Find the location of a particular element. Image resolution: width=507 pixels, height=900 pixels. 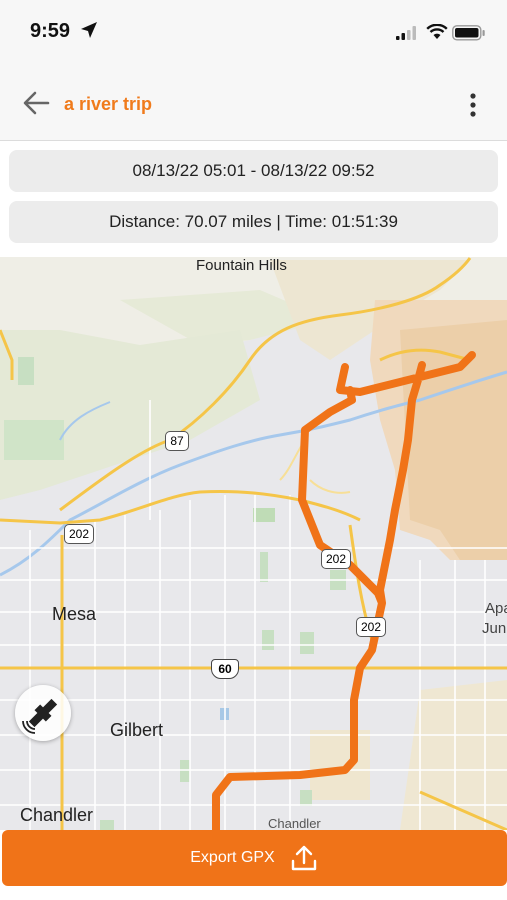

map-label-fountain-hills: Fountain Hills is located at coordinates (241, 265).